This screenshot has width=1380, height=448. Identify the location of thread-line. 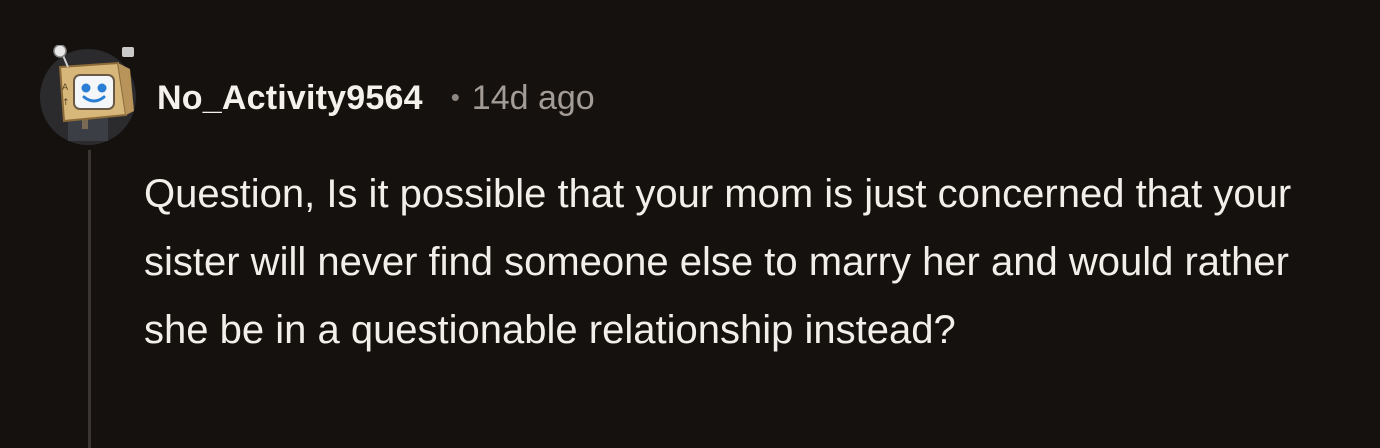
(89, 299).